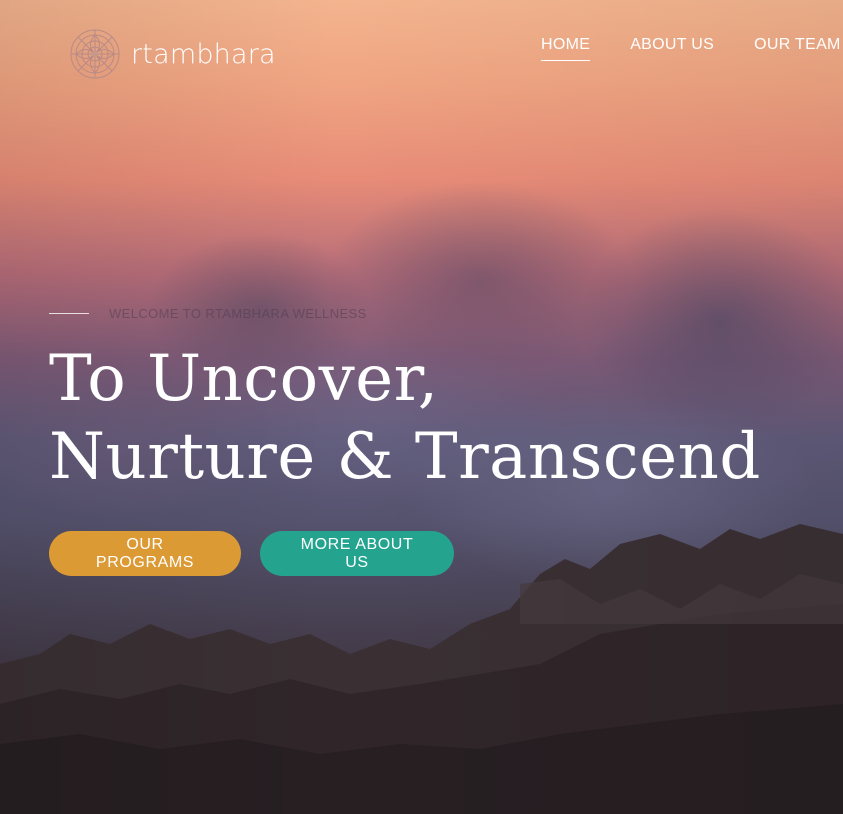 This screenshot has height=814, width=843. Describe the element at coordinates (251, 553) in the screenshot. I see `hero-buttons: OUR PROGRAMS MORE ABOUT US` at that location.